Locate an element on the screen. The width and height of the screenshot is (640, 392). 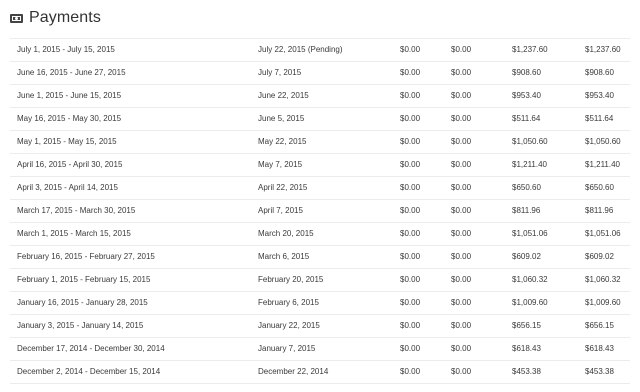
amount-col-d: $656.15 is located at coordinates (599, 325).